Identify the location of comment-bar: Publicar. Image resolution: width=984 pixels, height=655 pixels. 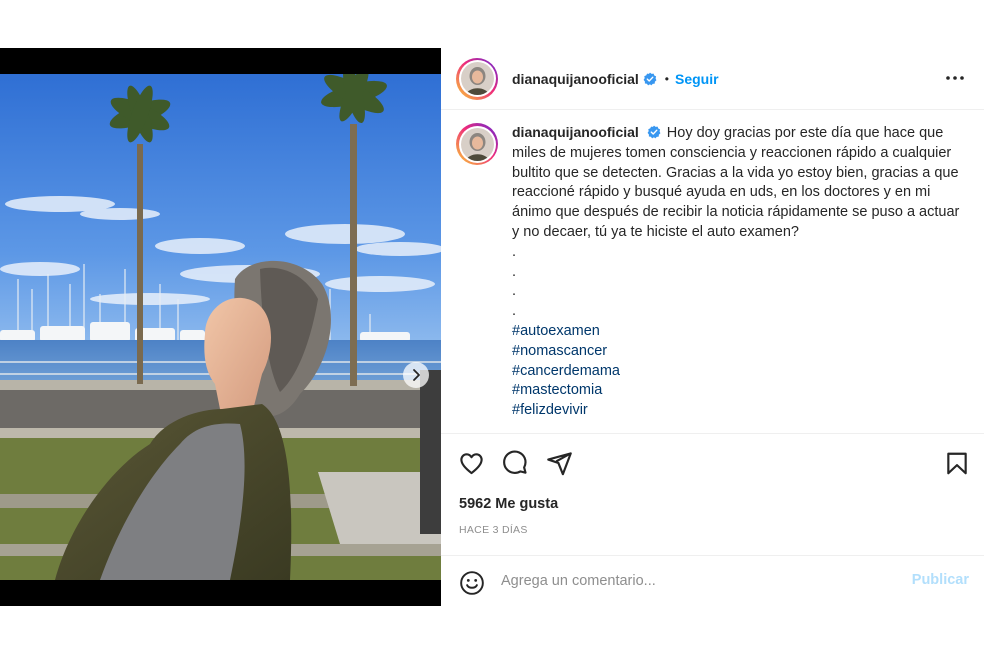
(712, 581).